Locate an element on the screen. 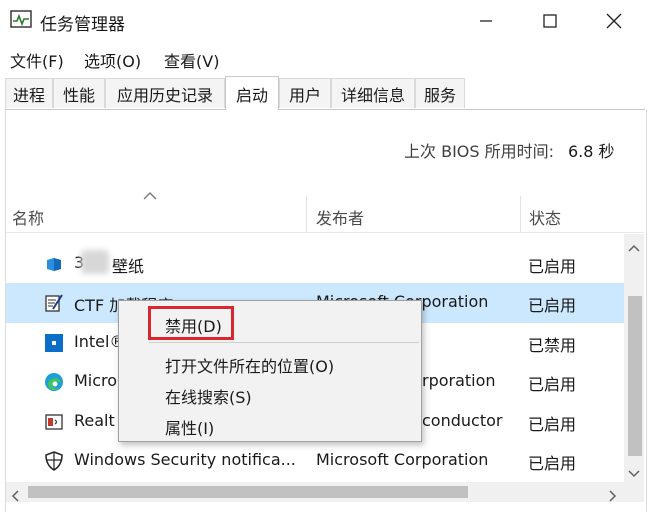 Image resolution: width=650 pixels, height=530 pixels. horizontal-scroll-thumb is located at coordinates (248, 492).